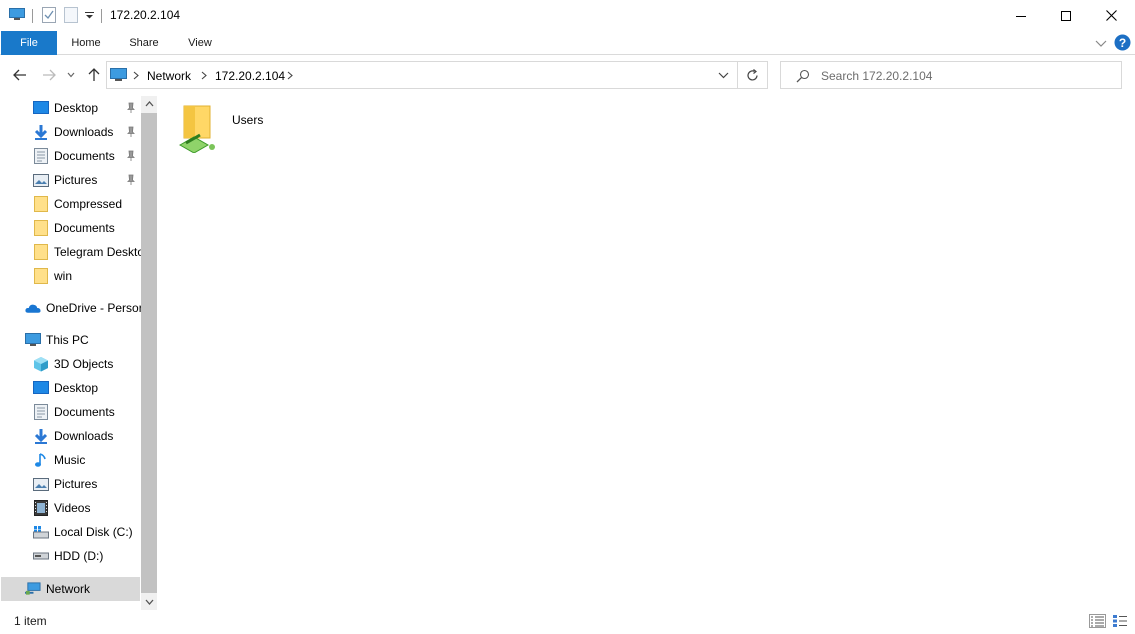 This screenshot has height=634, width=1135. What do you see at coordinates (84, 436) in the screenshot?
I see `nav-item-label: Downloads` at bounding box center [84, 436].